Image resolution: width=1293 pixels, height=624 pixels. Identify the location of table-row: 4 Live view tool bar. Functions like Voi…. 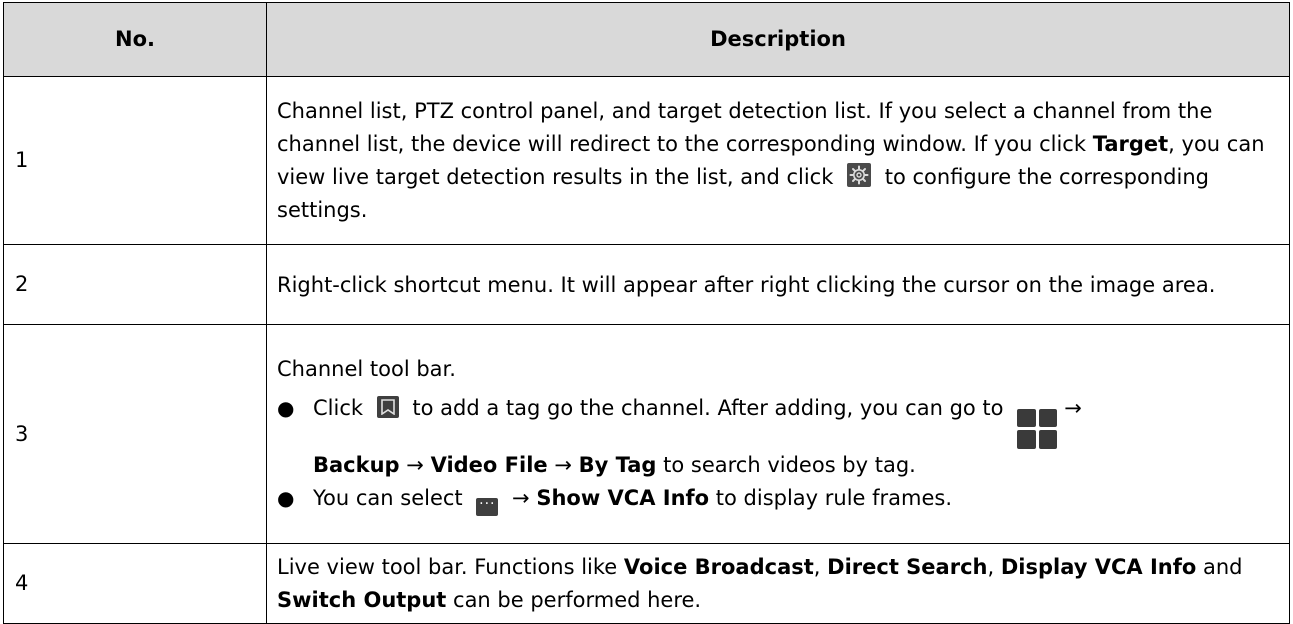
(646, 583).